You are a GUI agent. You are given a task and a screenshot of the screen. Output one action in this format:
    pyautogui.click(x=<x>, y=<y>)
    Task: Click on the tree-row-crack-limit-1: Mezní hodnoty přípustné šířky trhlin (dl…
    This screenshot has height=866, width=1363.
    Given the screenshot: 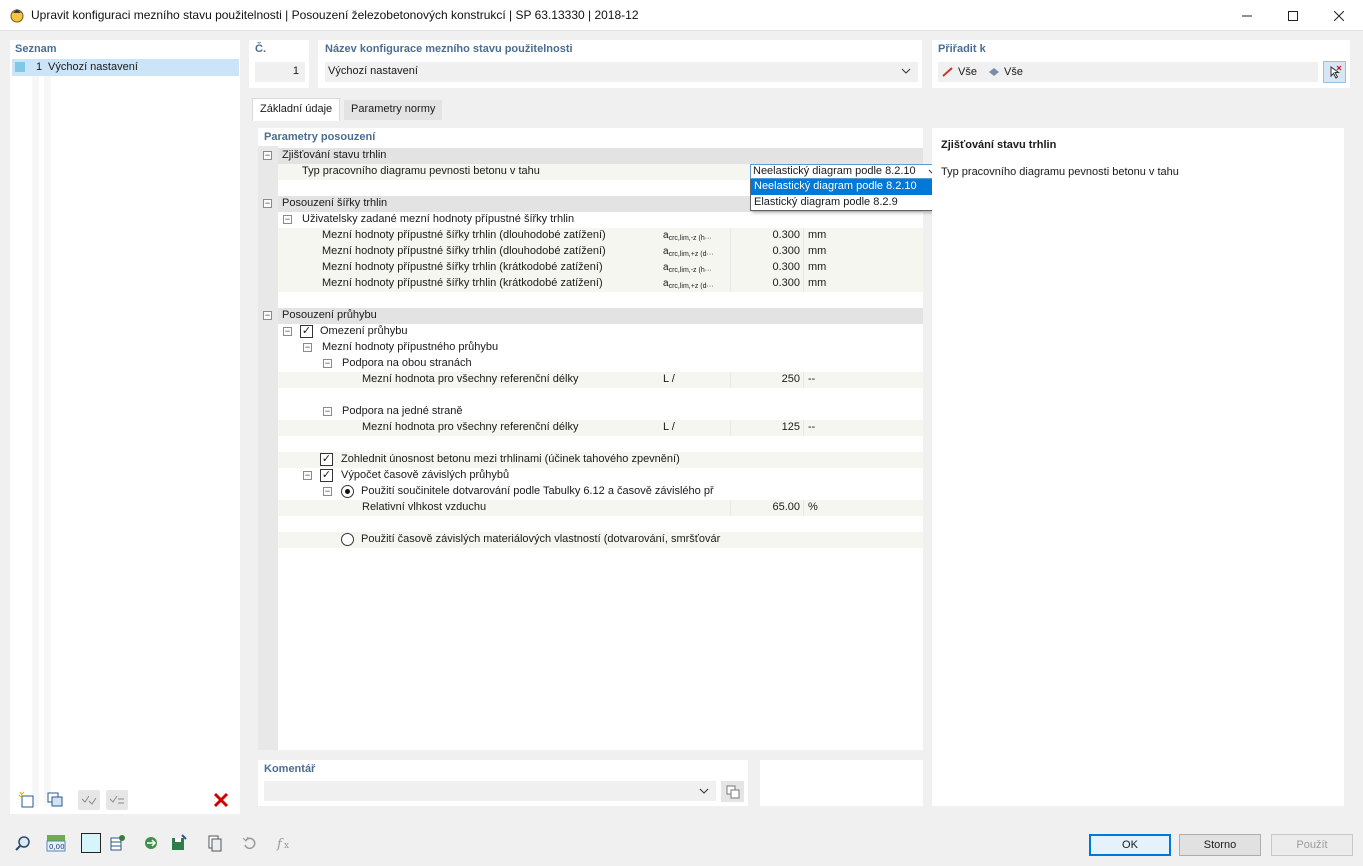 What is the action you would take?
    pyautogui.click(x=600, y=236)
    